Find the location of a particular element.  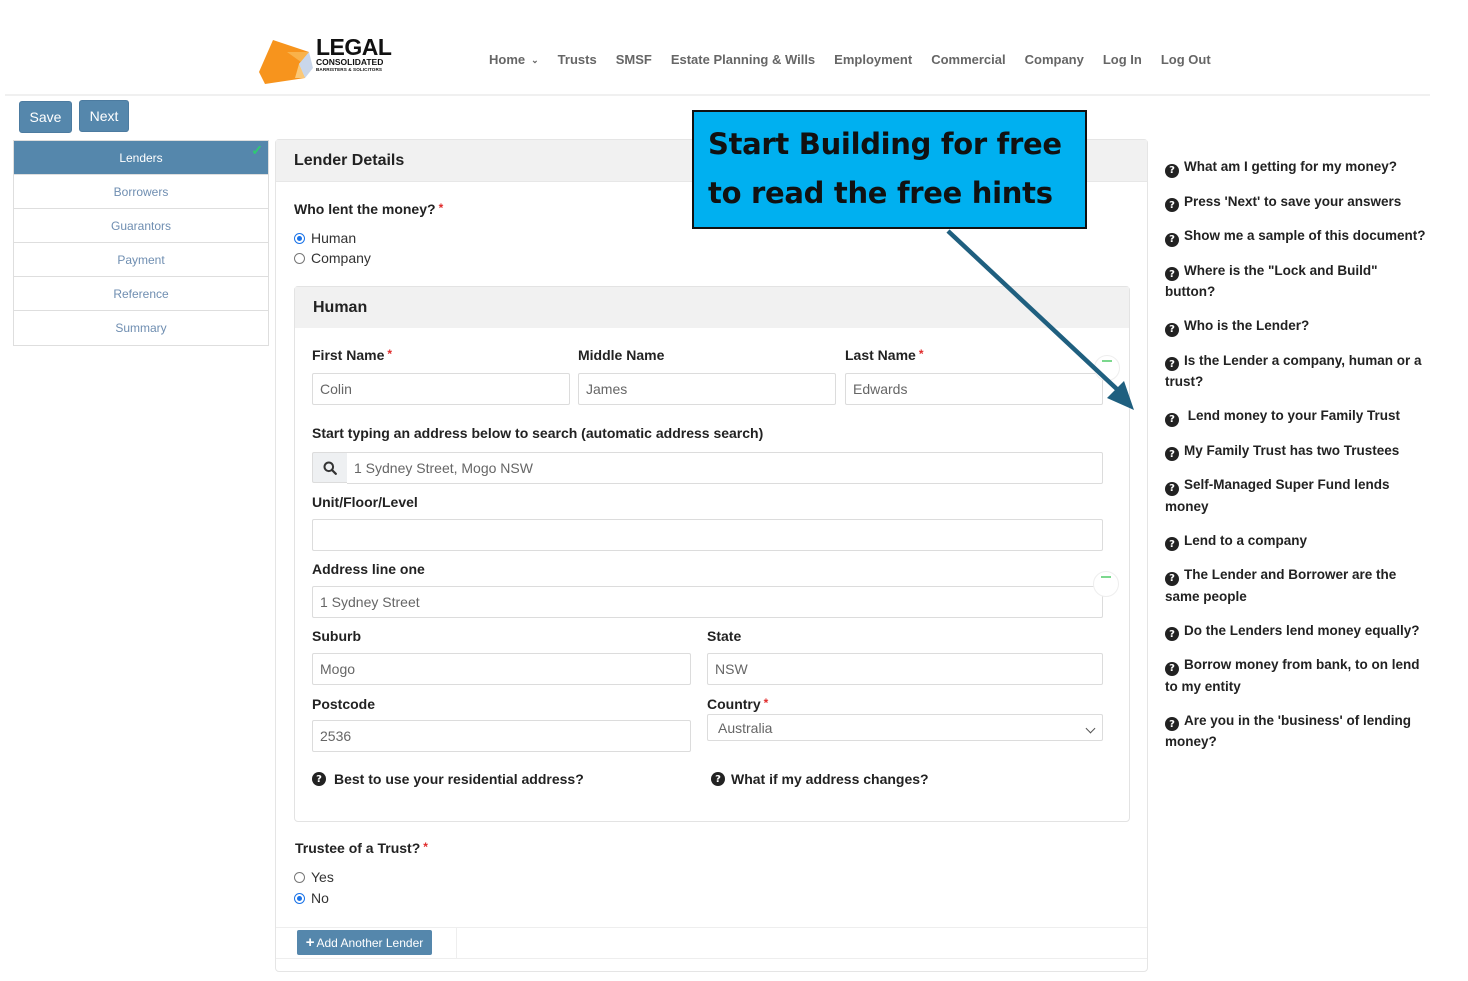

step-label: Lenders is located at coordinates (141, 157).